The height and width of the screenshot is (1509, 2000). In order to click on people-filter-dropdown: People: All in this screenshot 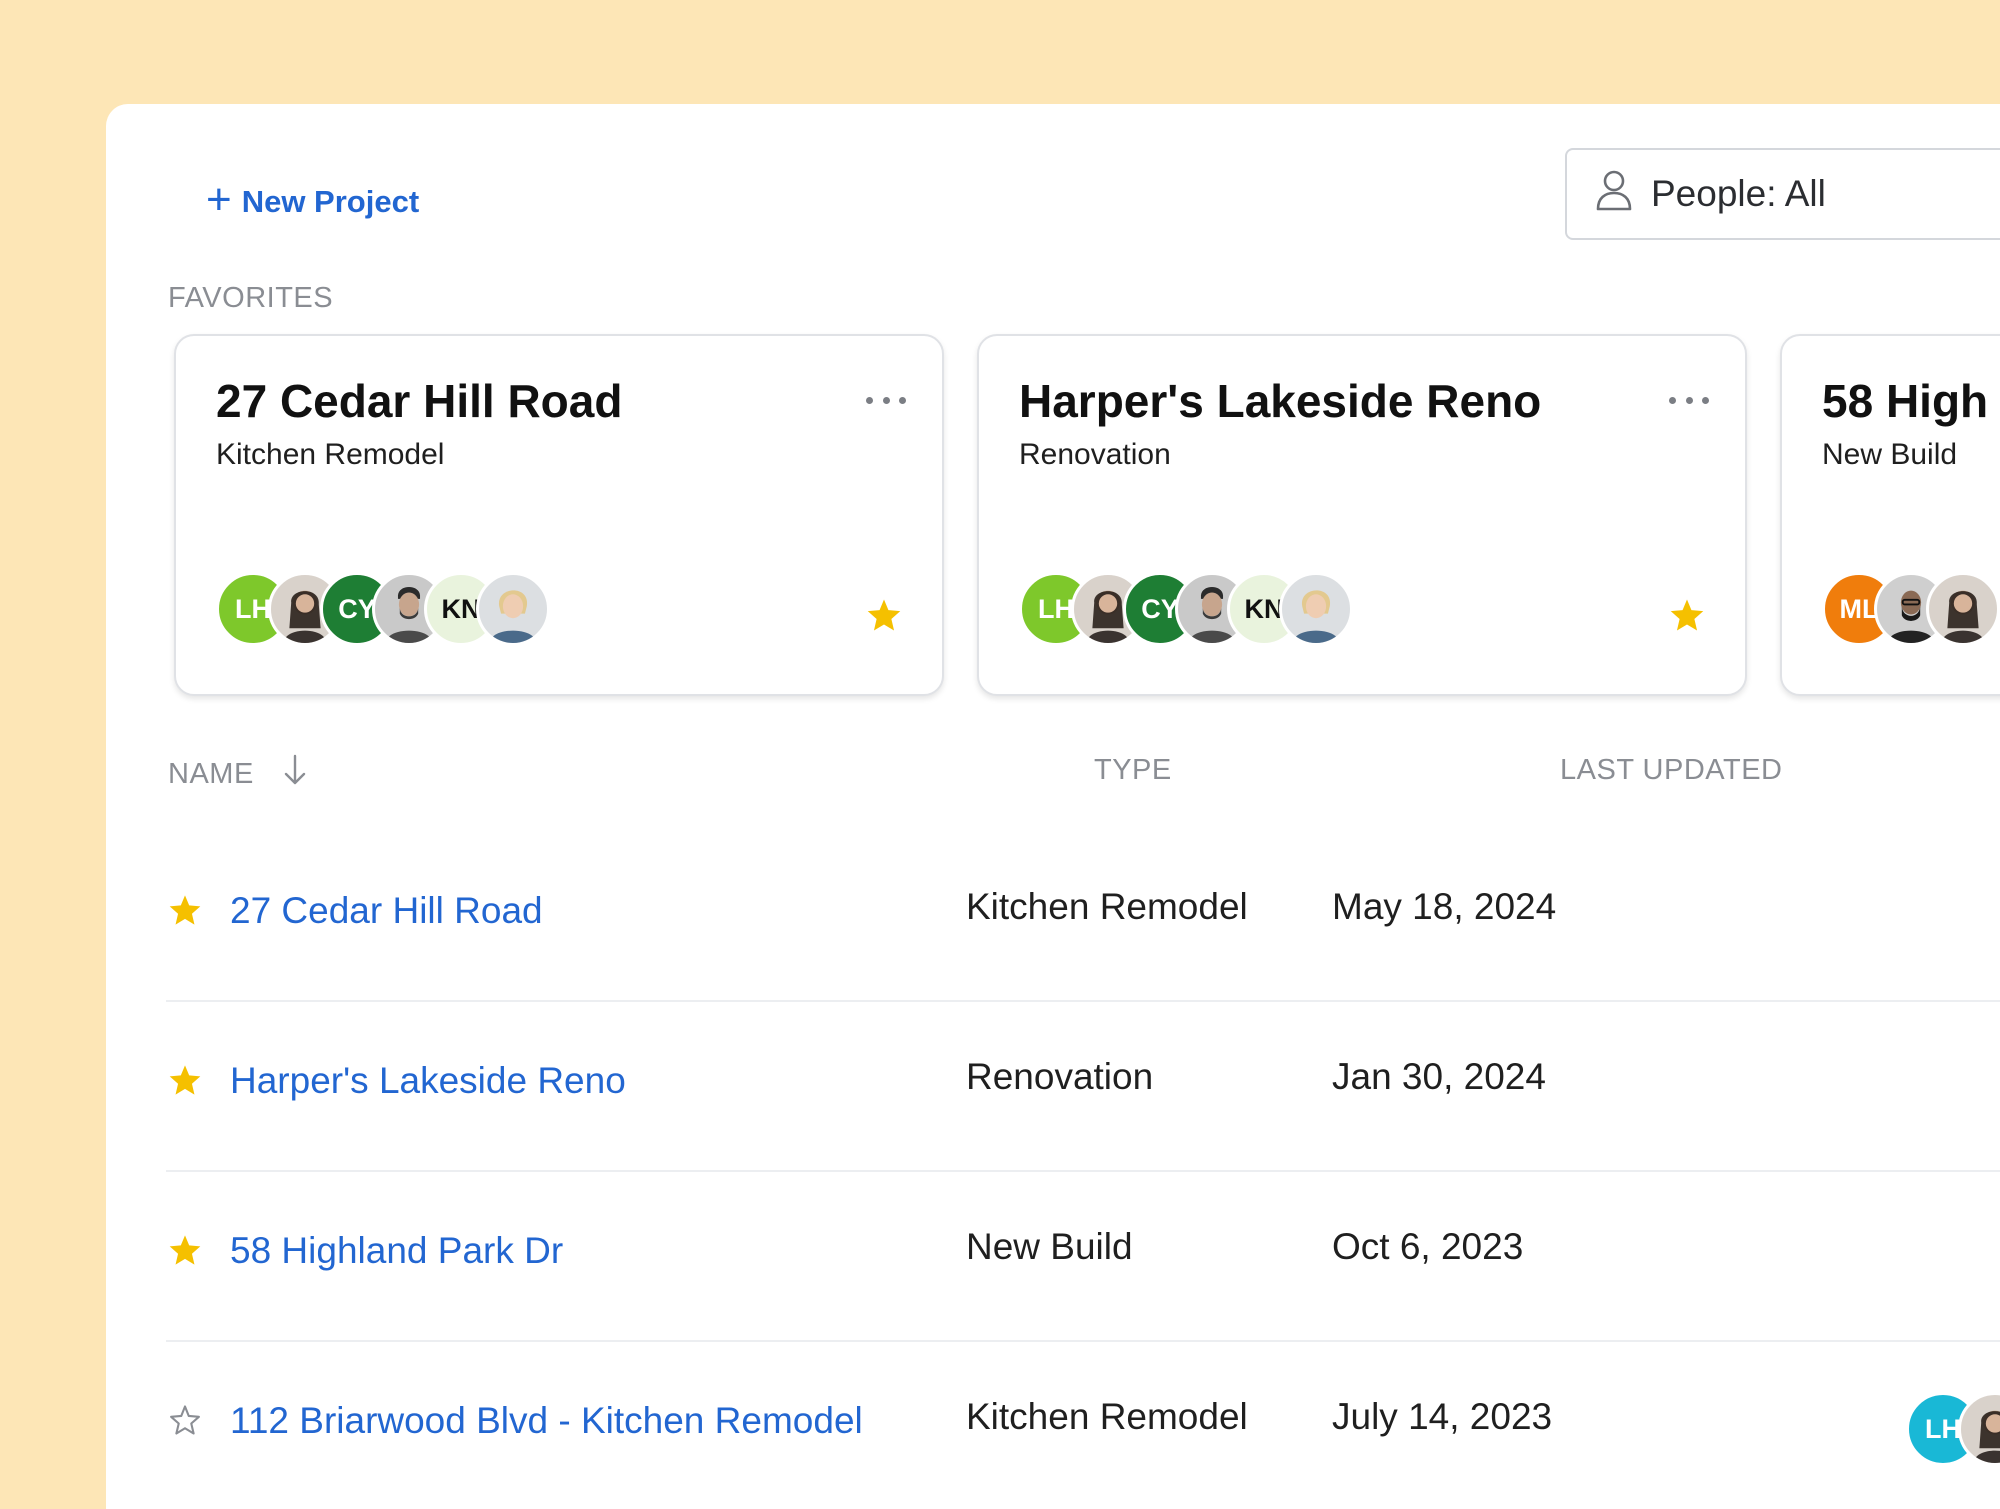, I will do `click(1782, 194)`.